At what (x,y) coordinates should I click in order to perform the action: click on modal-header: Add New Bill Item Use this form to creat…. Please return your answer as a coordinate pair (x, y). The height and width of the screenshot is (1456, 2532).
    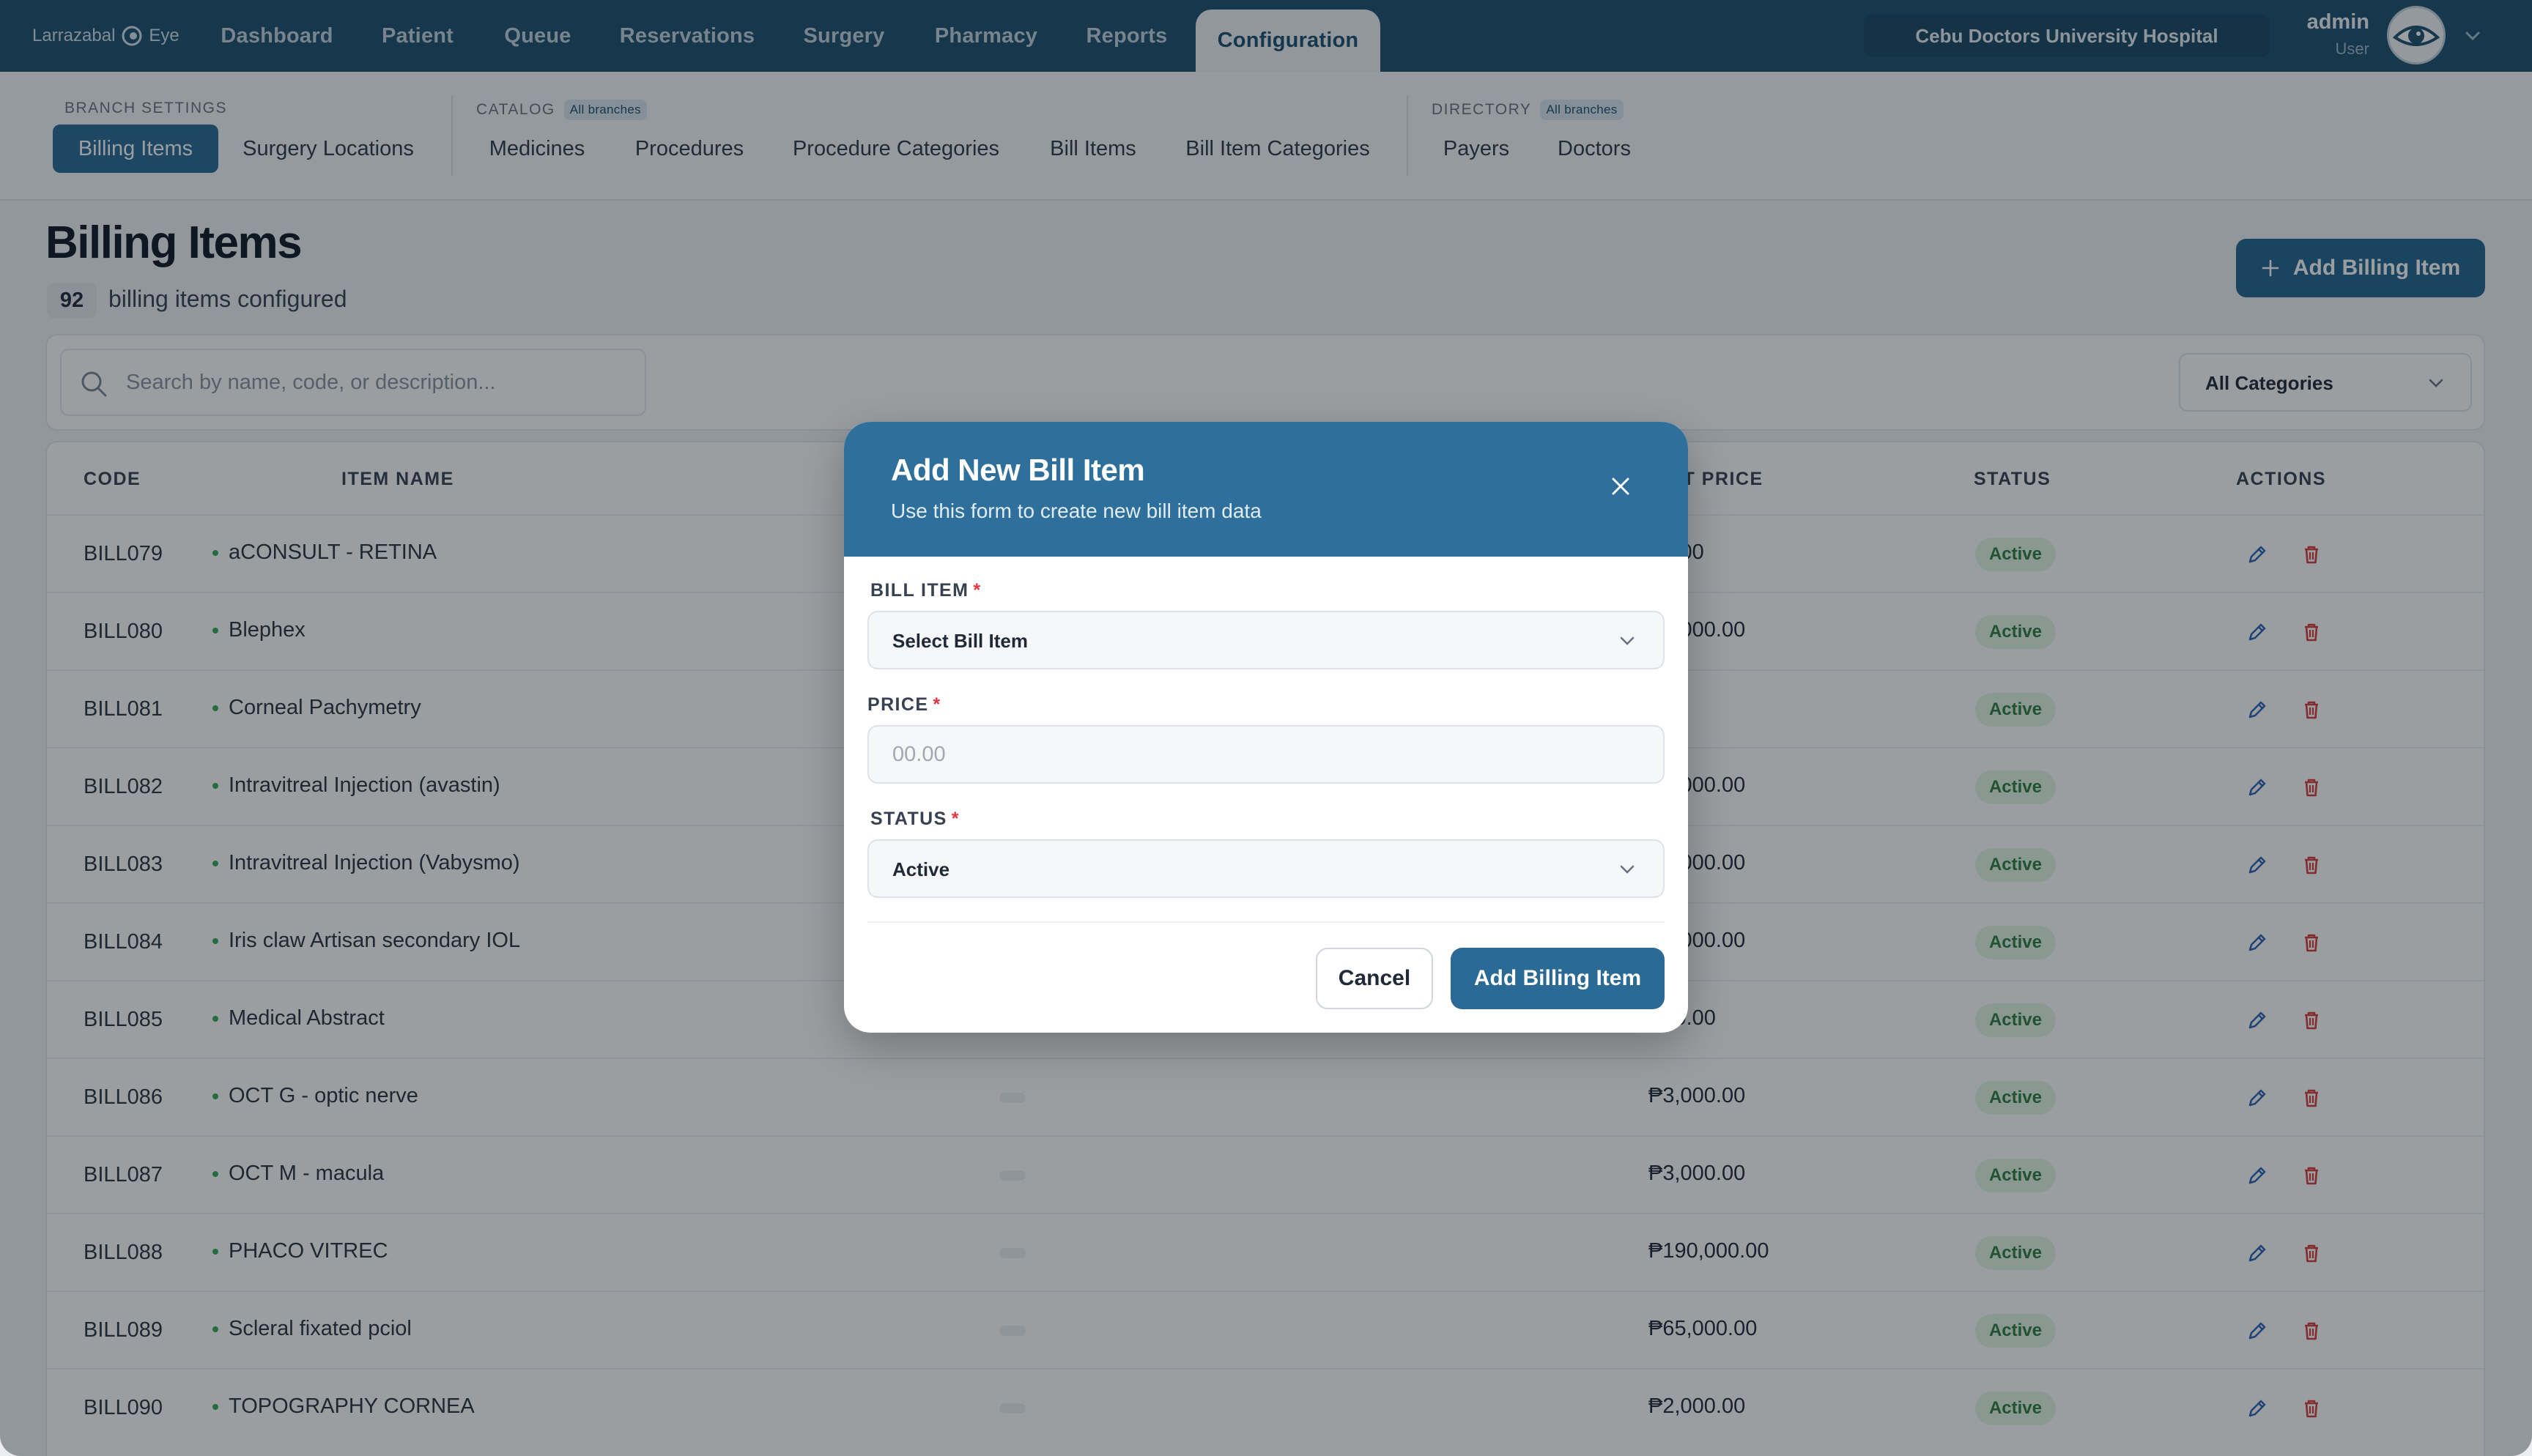
    Looking at the image, I should click on (1266, 490).